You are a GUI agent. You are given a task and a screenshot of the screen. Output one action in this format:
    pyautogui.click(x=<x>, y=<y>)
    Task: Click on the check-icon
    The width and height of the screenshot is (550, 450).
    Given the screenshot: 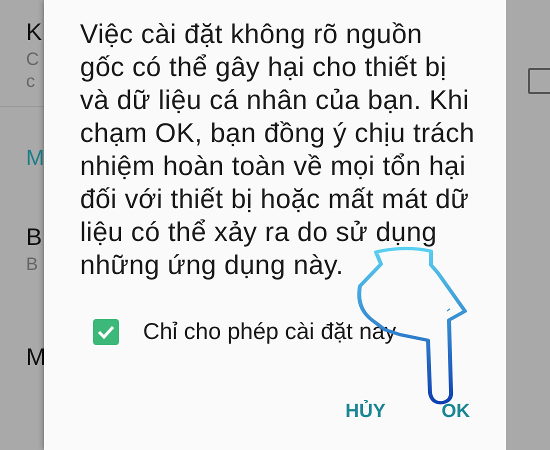 What is the action you would take?
    pyautogui.click(x=106, y=331)
    